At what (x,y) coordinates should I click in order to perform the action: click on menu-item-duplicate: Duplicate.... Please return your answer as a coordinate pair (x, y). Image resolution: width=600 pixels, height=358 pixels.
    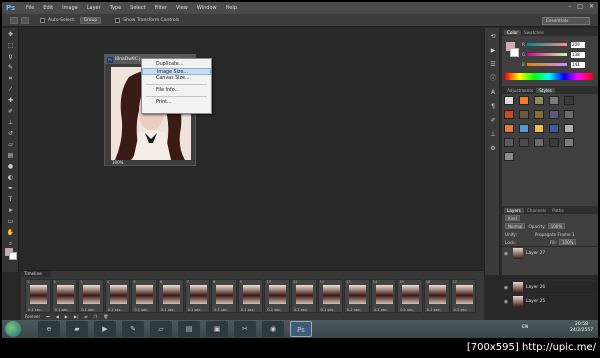
    Looking at the image, I should click on (176, 64).